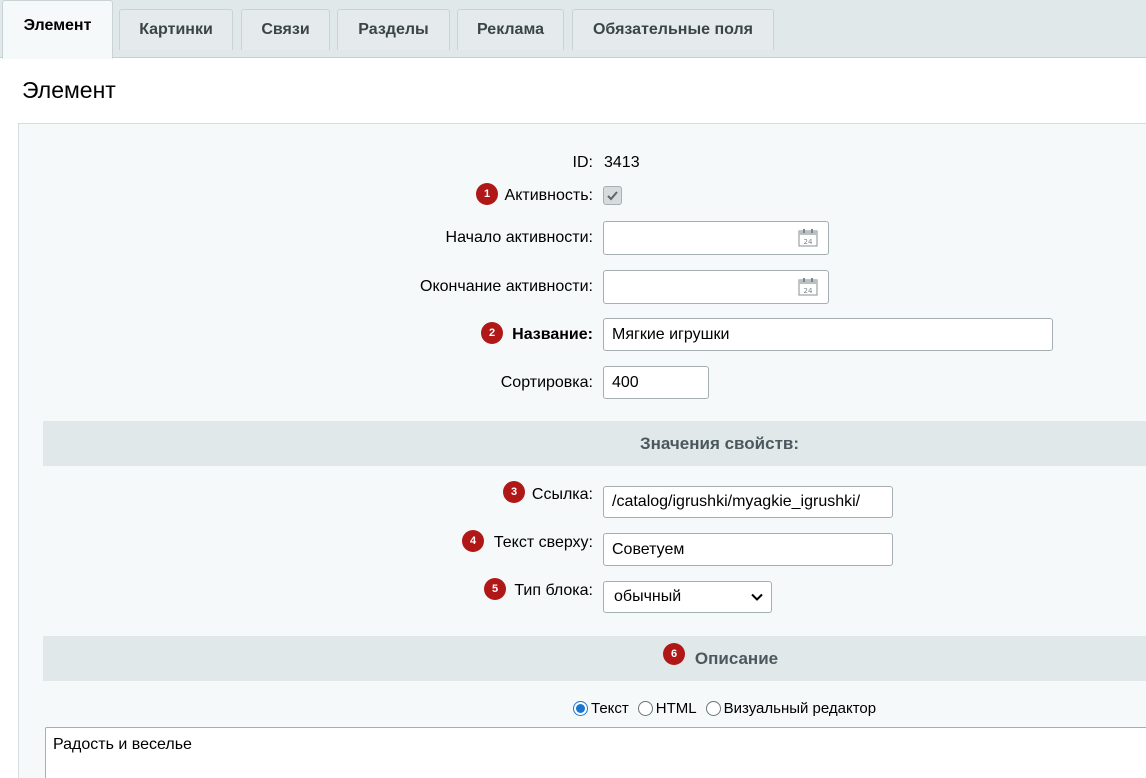  I want to click on badge-1: 1, so click(487, 194).